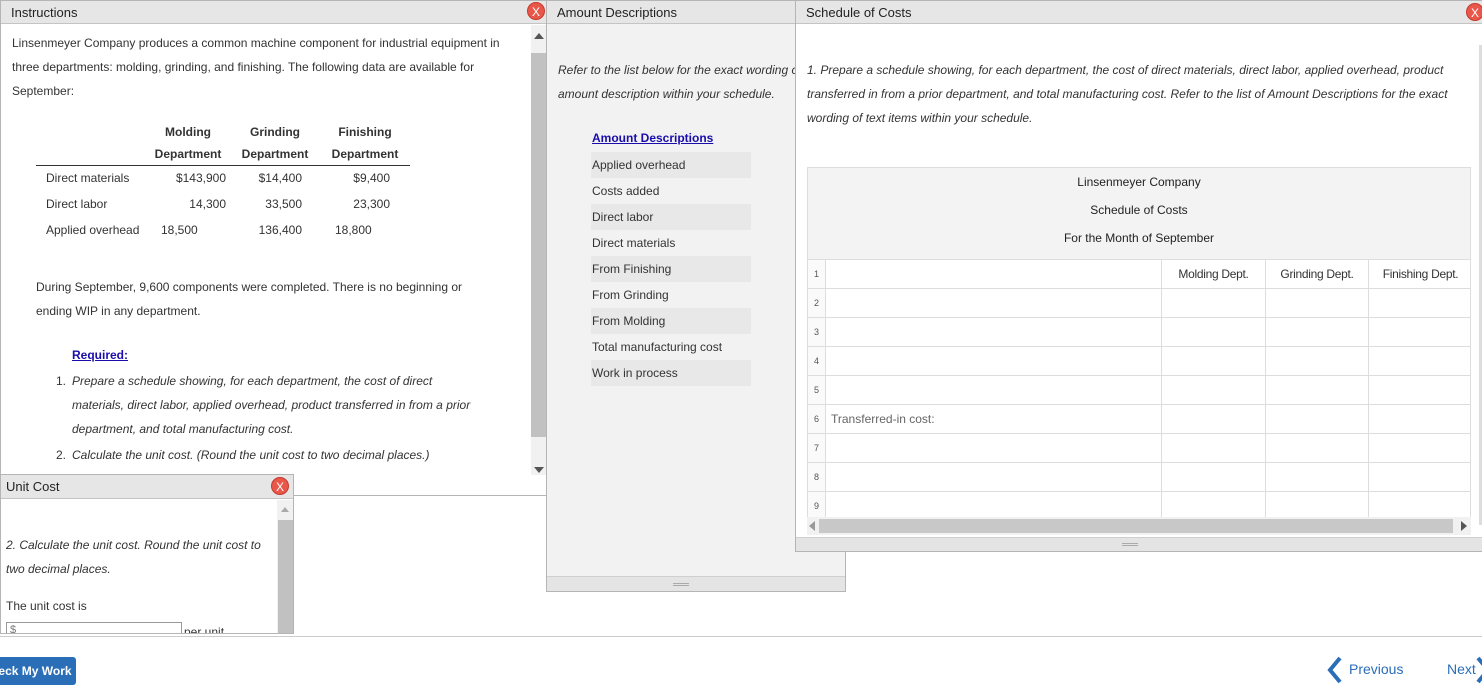  Describe the element at coordinates (817, 448) in the screenshot. I see `row-number: 7` at that location.